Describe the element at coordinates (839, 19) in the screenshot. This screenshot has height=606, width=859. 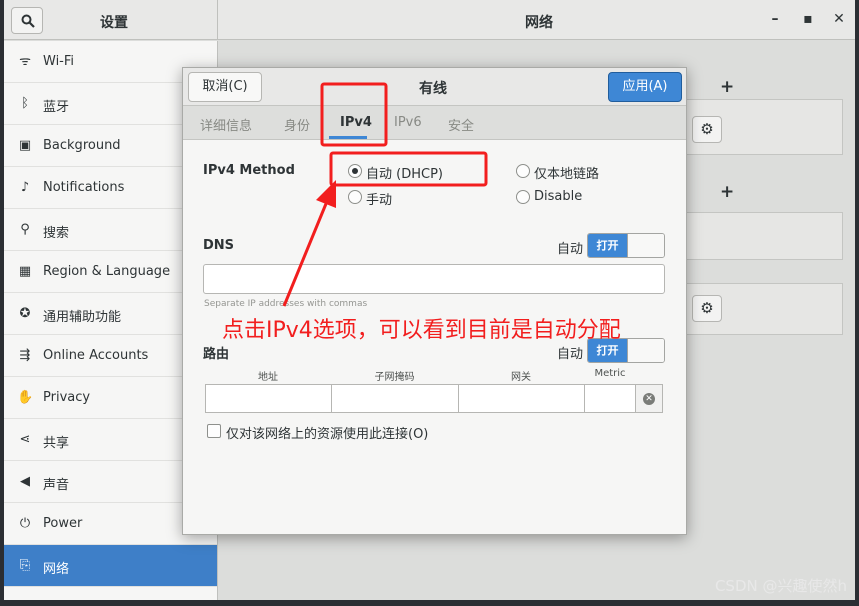
I see `close-button: ✕` at that location.